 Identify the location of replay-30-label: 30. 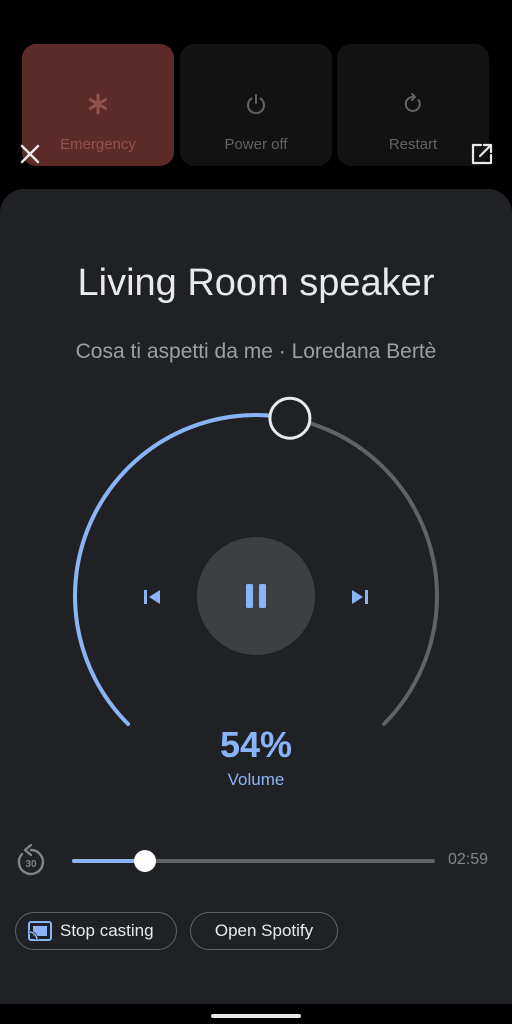
(31, 864).